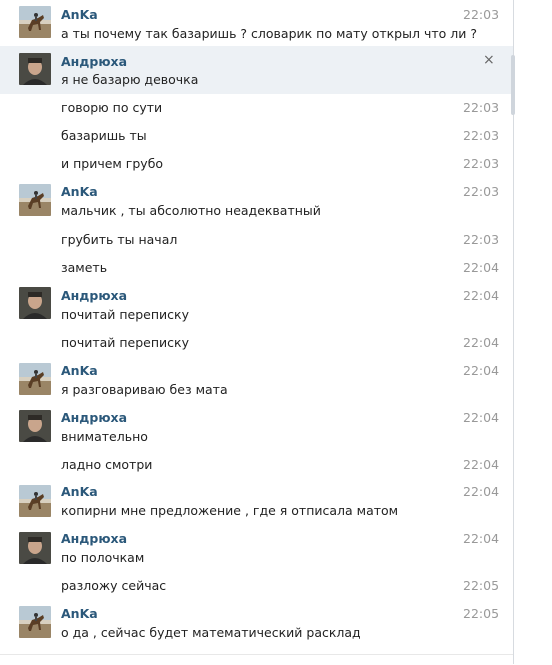 The height and width of the screenshot is (665, 552). What do you see at coordinates (256, 164) in the screenshot?
I see `message-item: и причем грубо 22:03` at bounding box center [256, 164].